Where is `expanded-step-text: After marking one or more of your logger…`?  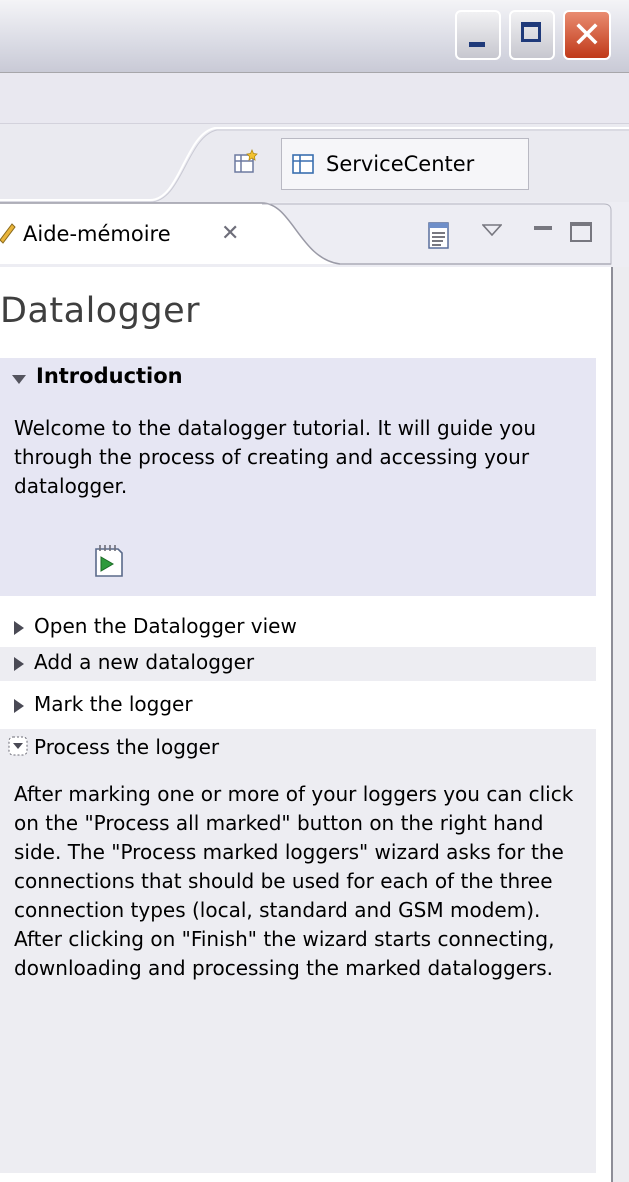 expanded-step-text: After marking one or more of your logger… is located at coordinates (294, 881).